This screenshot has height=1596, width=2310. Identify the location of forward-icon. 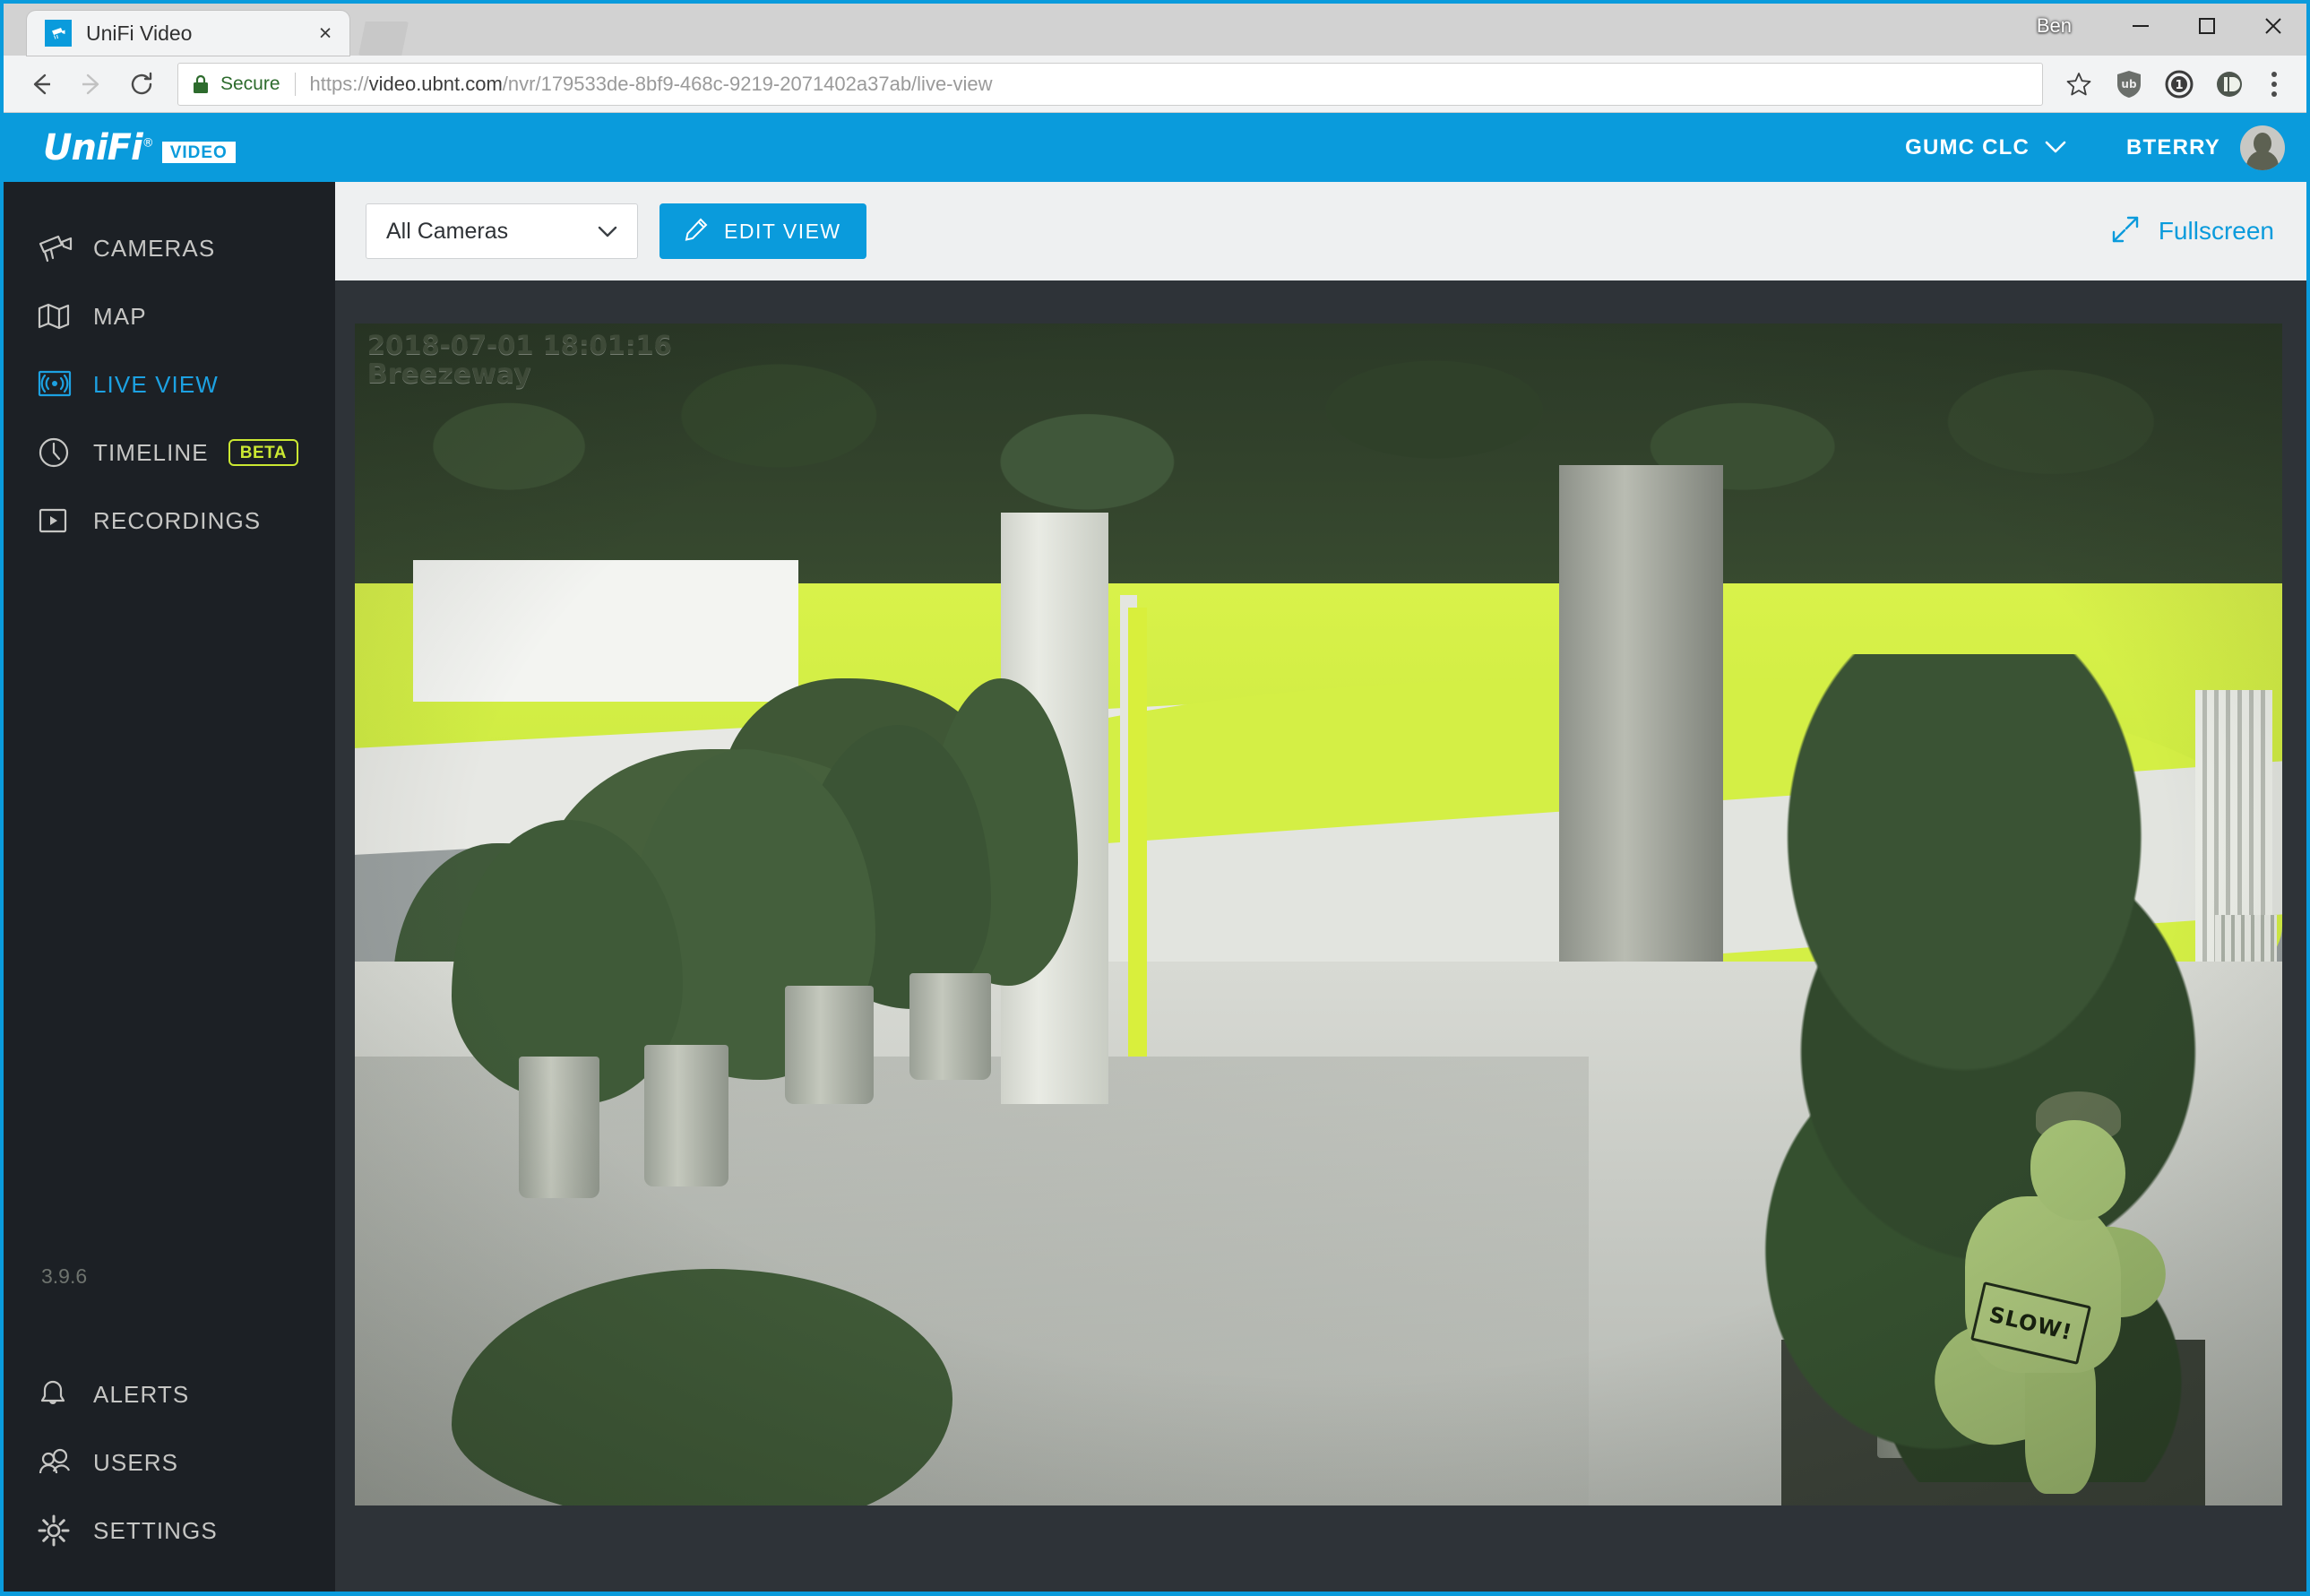
(91, 84).